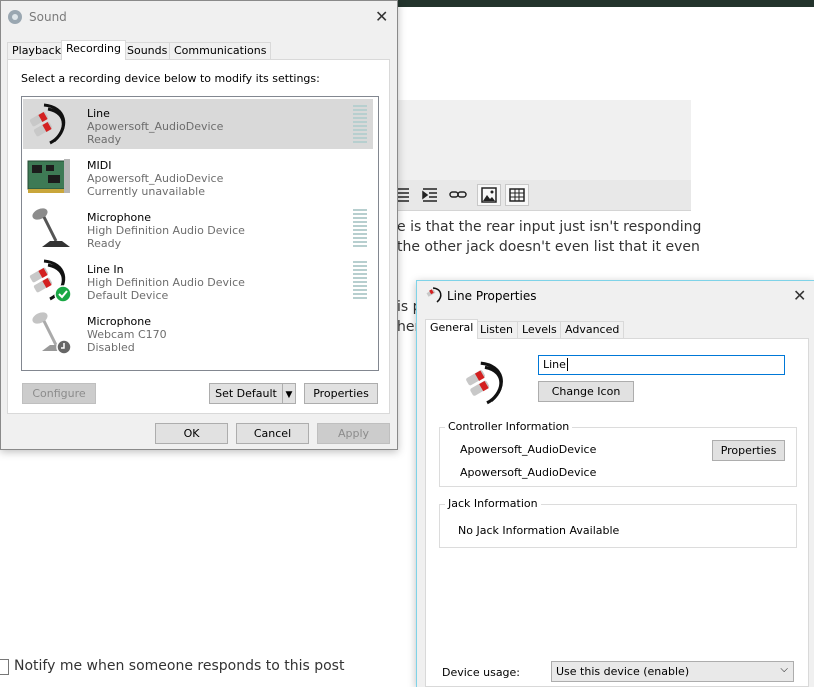 Image resolution: width=814 pixels, height=687 pixels. I want to click on device-usage-select: Use this device (enable) ⌵, so click(672, 671).